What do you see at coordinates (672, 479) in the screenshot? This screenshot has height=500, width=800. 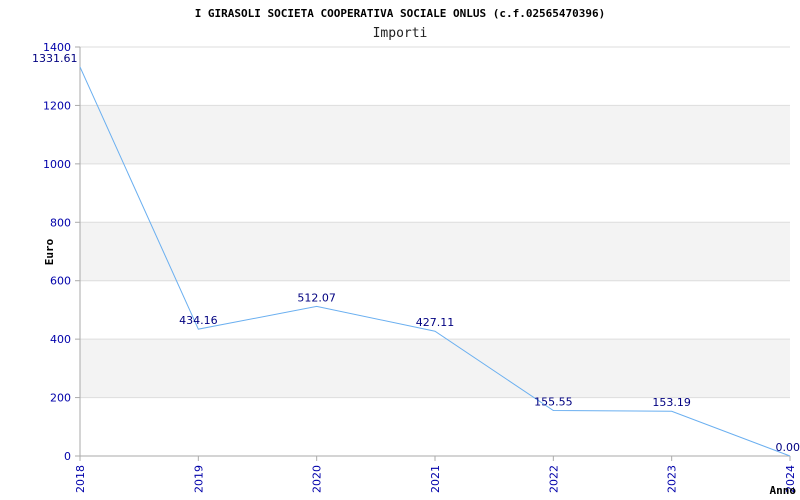 I see `x-tick-label: 2023` at bounding box center [672, 479].